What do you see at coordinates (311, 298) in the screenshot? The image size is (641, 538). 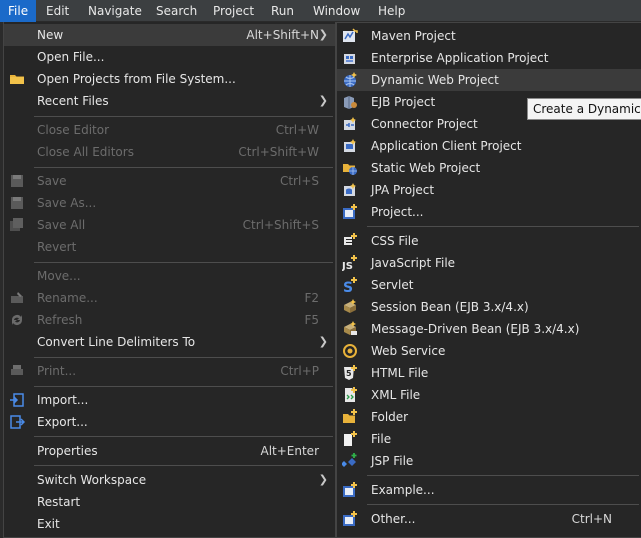 I see `shortcut: F2` at bounding box center [311, 298].